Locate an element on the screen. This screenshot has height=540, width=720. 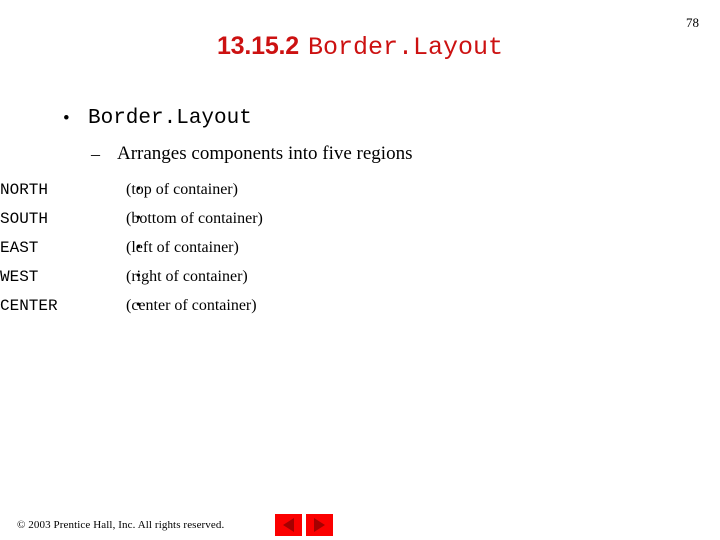
table-row: • CENTER (center of container) is located at coordinates (131, 305).